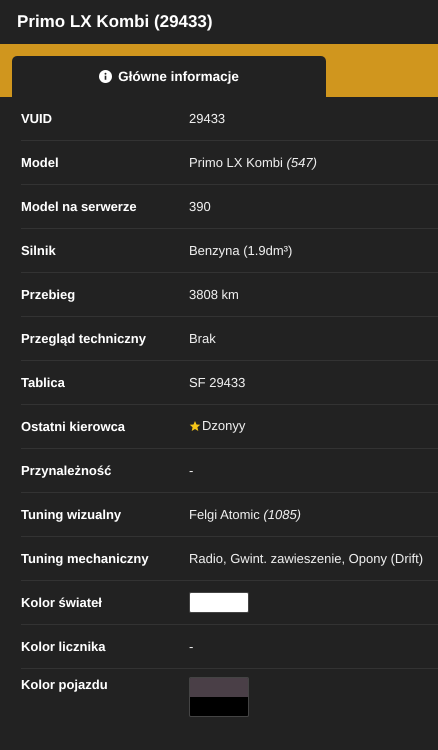 Image resolution: width=438 pixels, height=750 pixels. I want to click on star-icon, so click(195, 426).